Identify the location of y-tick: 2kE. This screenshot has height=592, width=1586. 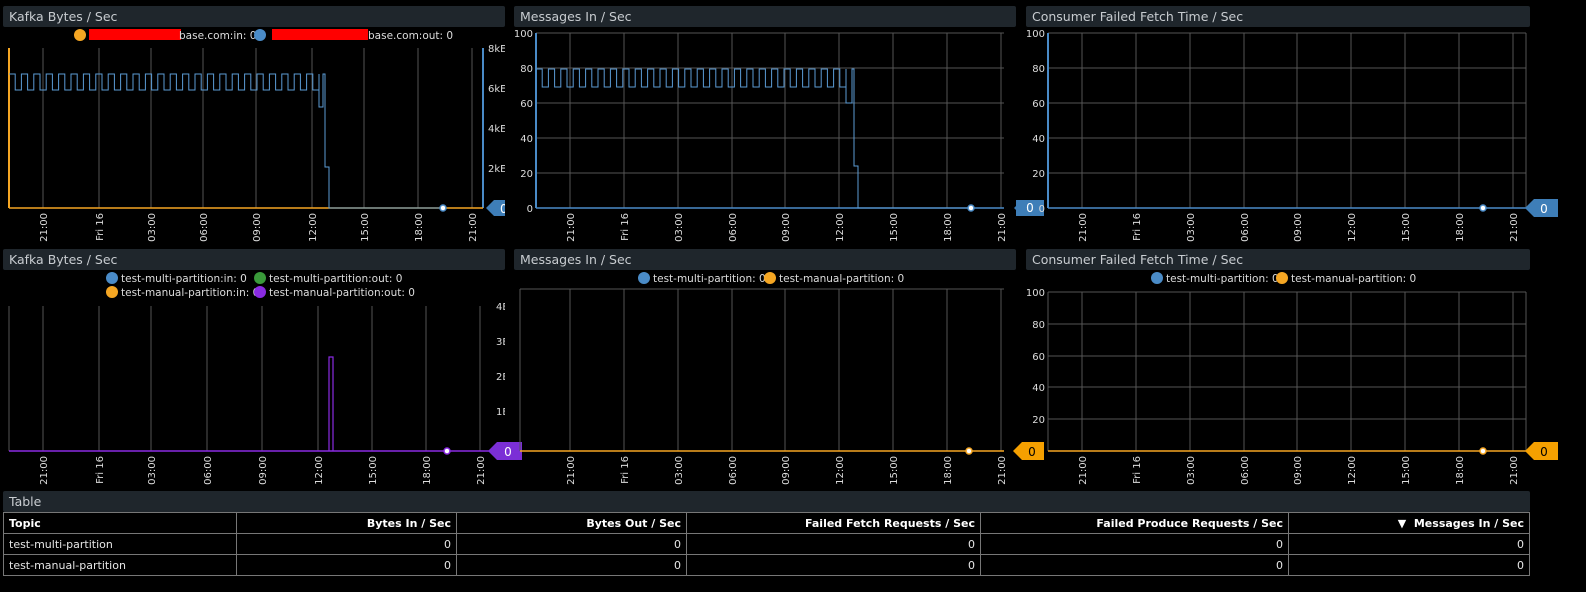
(496, 169).